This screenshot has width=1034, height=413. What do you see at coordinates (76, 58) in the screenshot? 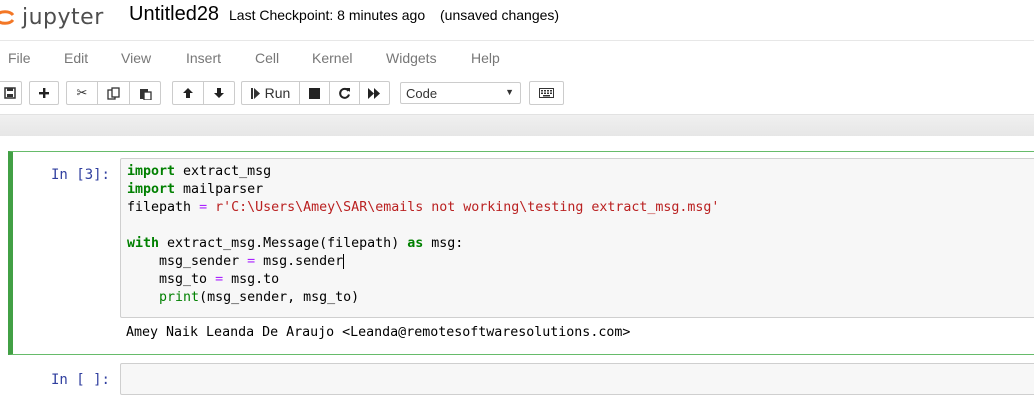
I see `menu-edit: Edit` at bounding box center [76, 58].